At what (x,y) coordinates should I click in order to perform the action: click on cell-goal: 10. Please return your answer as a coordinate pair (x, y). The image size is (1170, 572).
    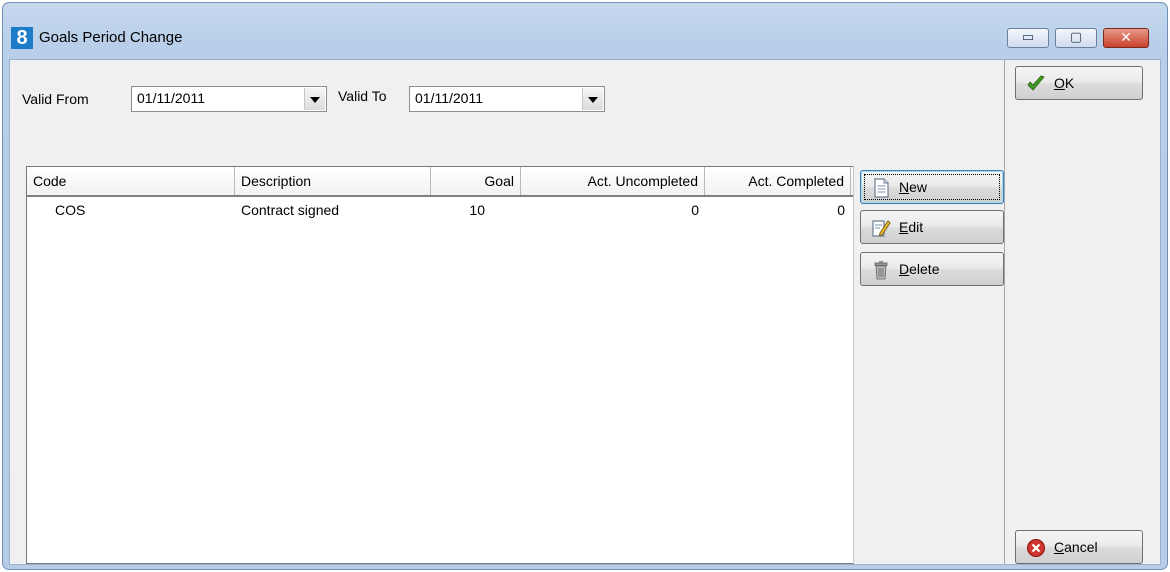
    Looking at the image, I should click on (477, 210).